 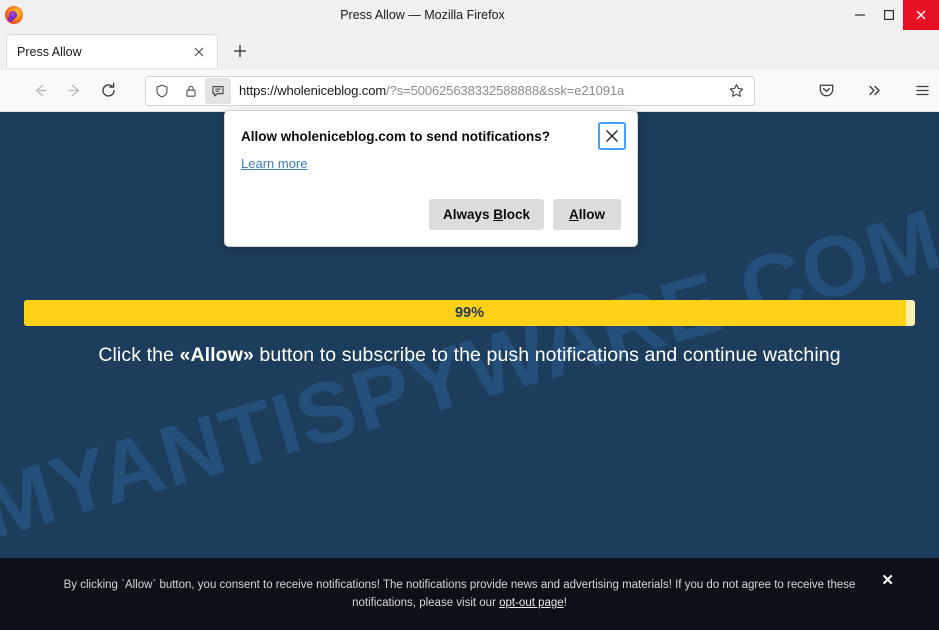 I want to click on allow-button: Allow, so click(x=587, y=214).